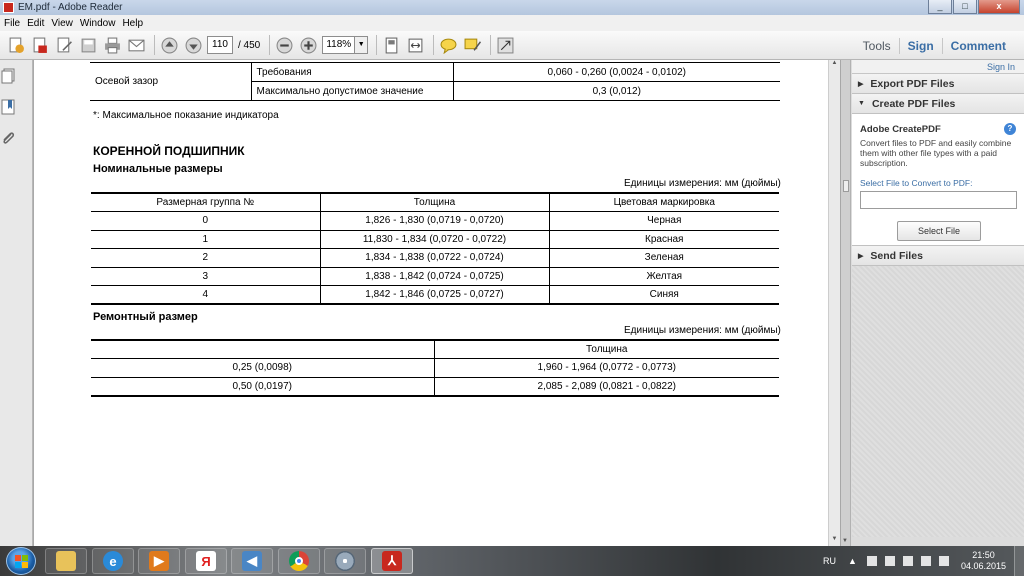  Describe the element at coordinates (938, 67) in the screenshot. I see `sign-in-link: Sign In` at that location.